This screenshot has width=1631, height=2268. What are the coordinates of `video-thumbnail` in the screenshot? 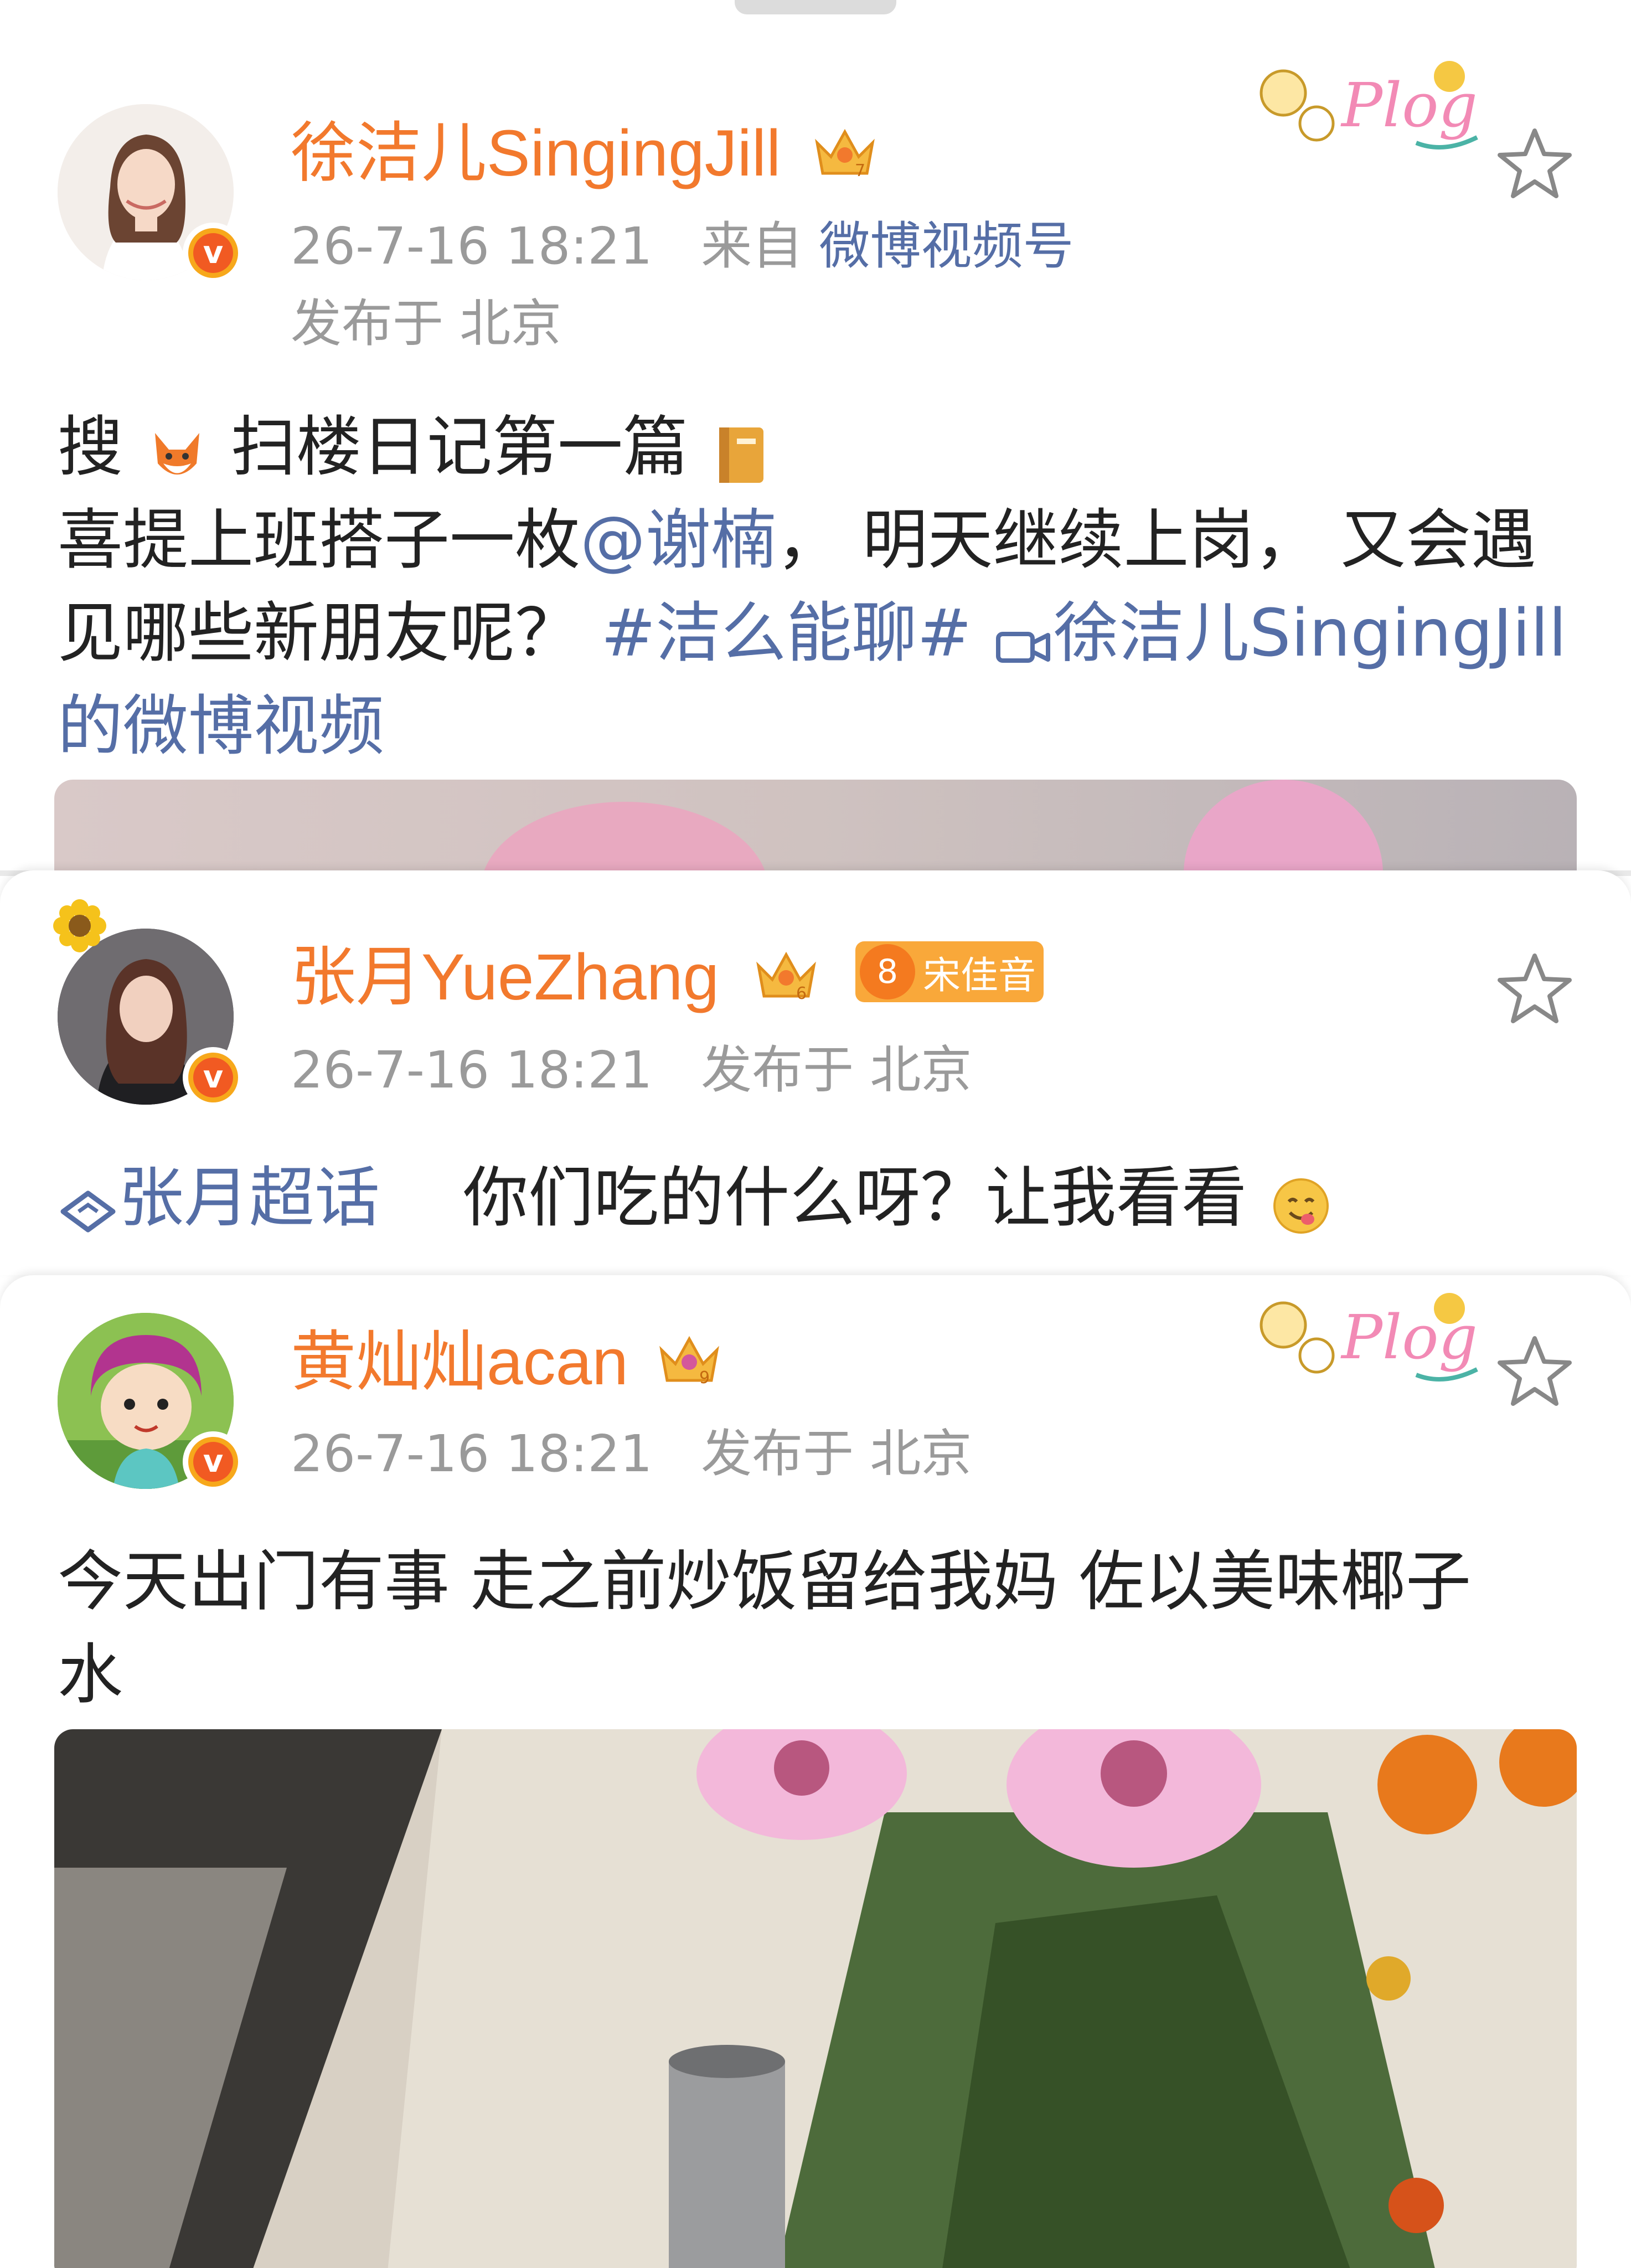 It's located at (815, 825).